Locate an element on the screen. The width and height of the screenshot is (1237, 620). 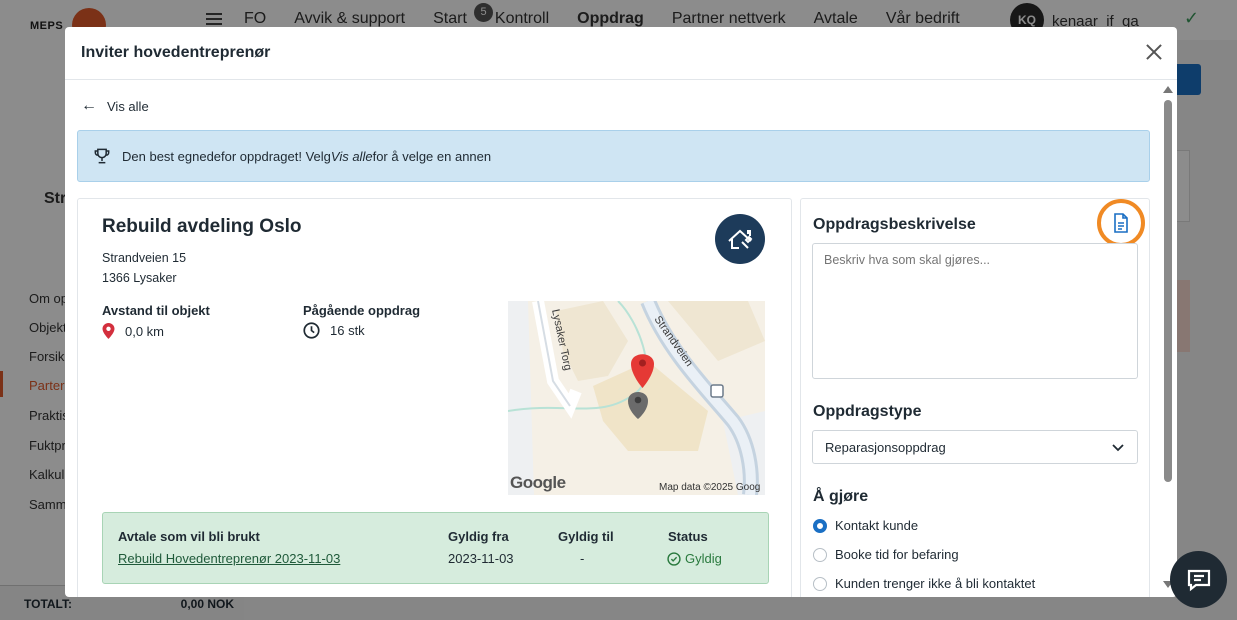
arrow-left-icon: ← is located at coordinates (89, 105).